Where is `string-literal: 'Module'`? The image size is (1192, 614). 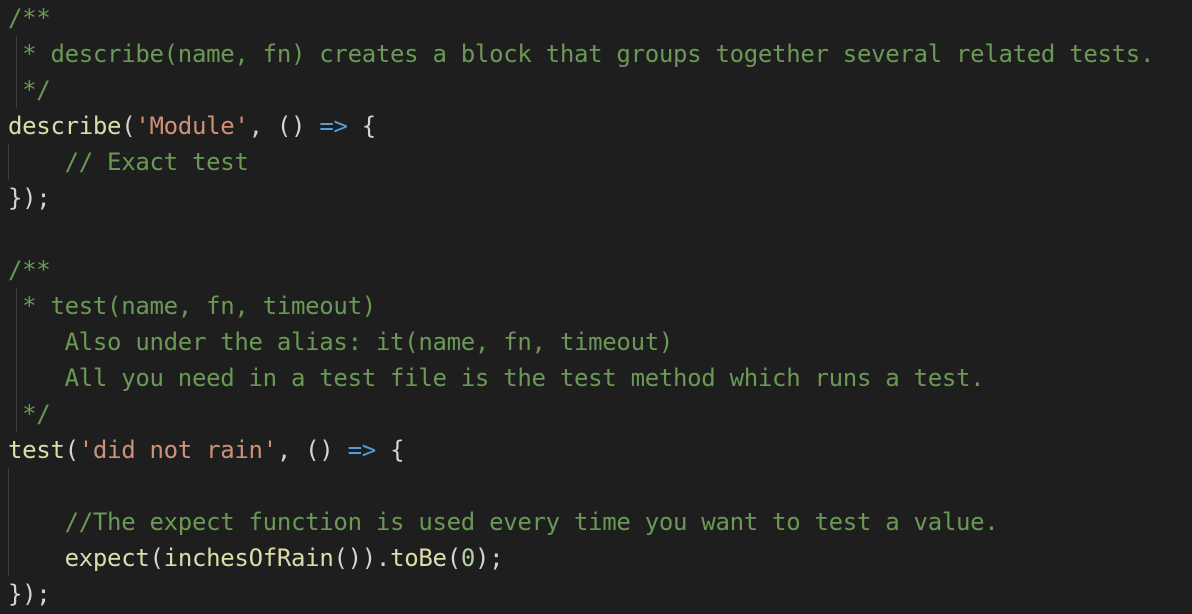
string-literal: 'Module' is located at coordinates (192, 126).